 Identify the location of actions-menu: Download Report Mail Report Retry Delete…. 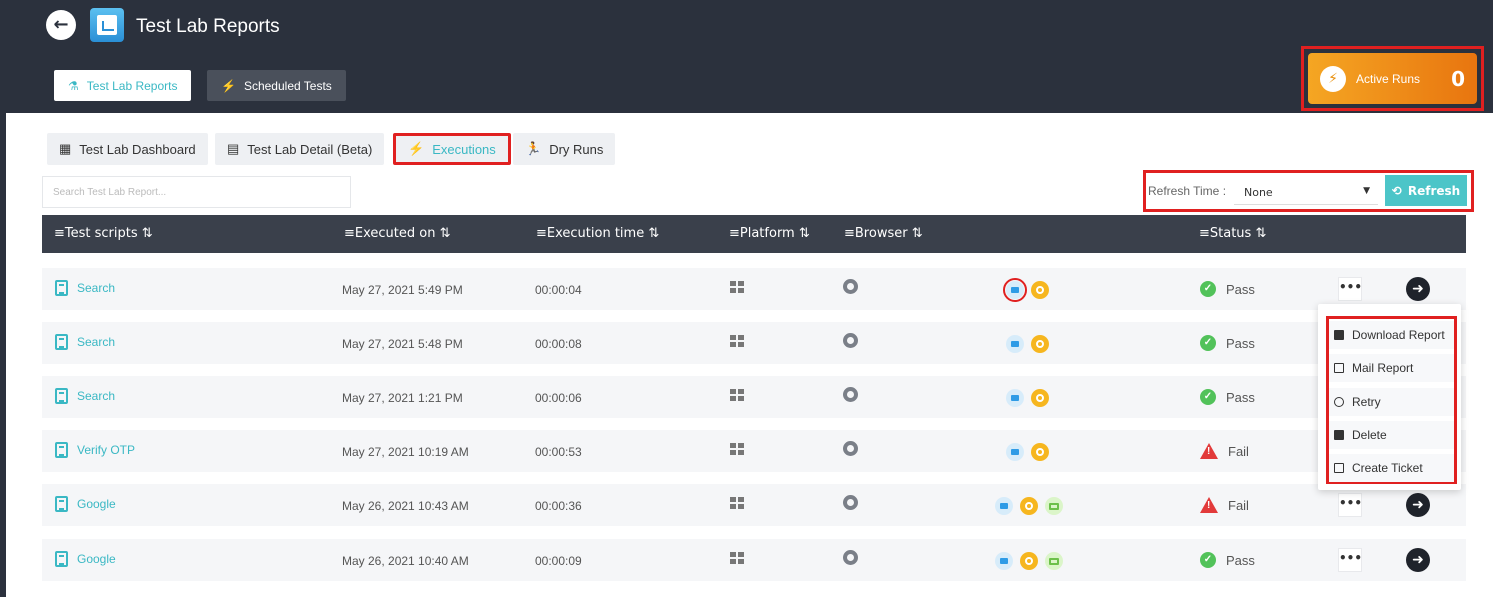
(1389, 397).